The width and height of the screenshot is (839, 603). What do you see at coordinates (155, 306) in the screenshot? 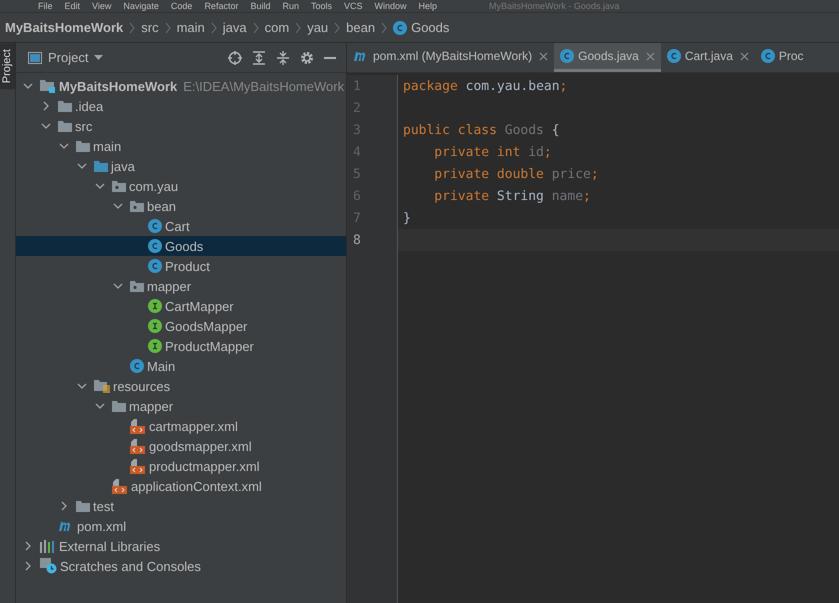
I see `interface-icon` at bounding box center [155, 306].